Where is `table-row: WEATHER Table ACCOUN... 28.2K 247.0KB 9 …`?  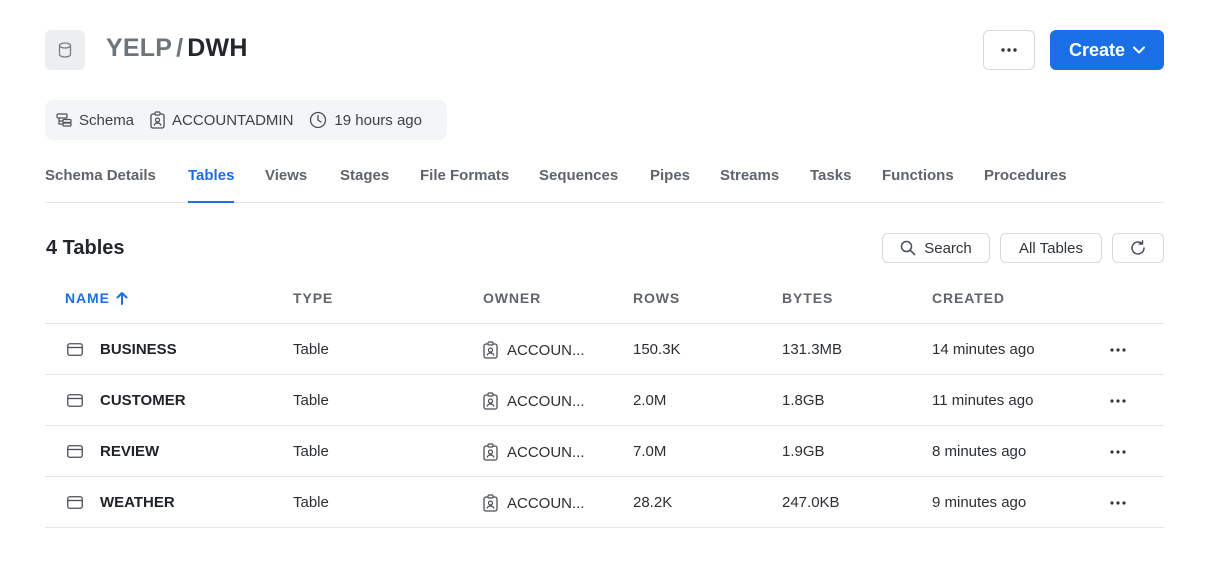 table-row: WEATHER Table ACCOUN... 28.2K 247.0KB 9 … is located at coordinates (604, 502).